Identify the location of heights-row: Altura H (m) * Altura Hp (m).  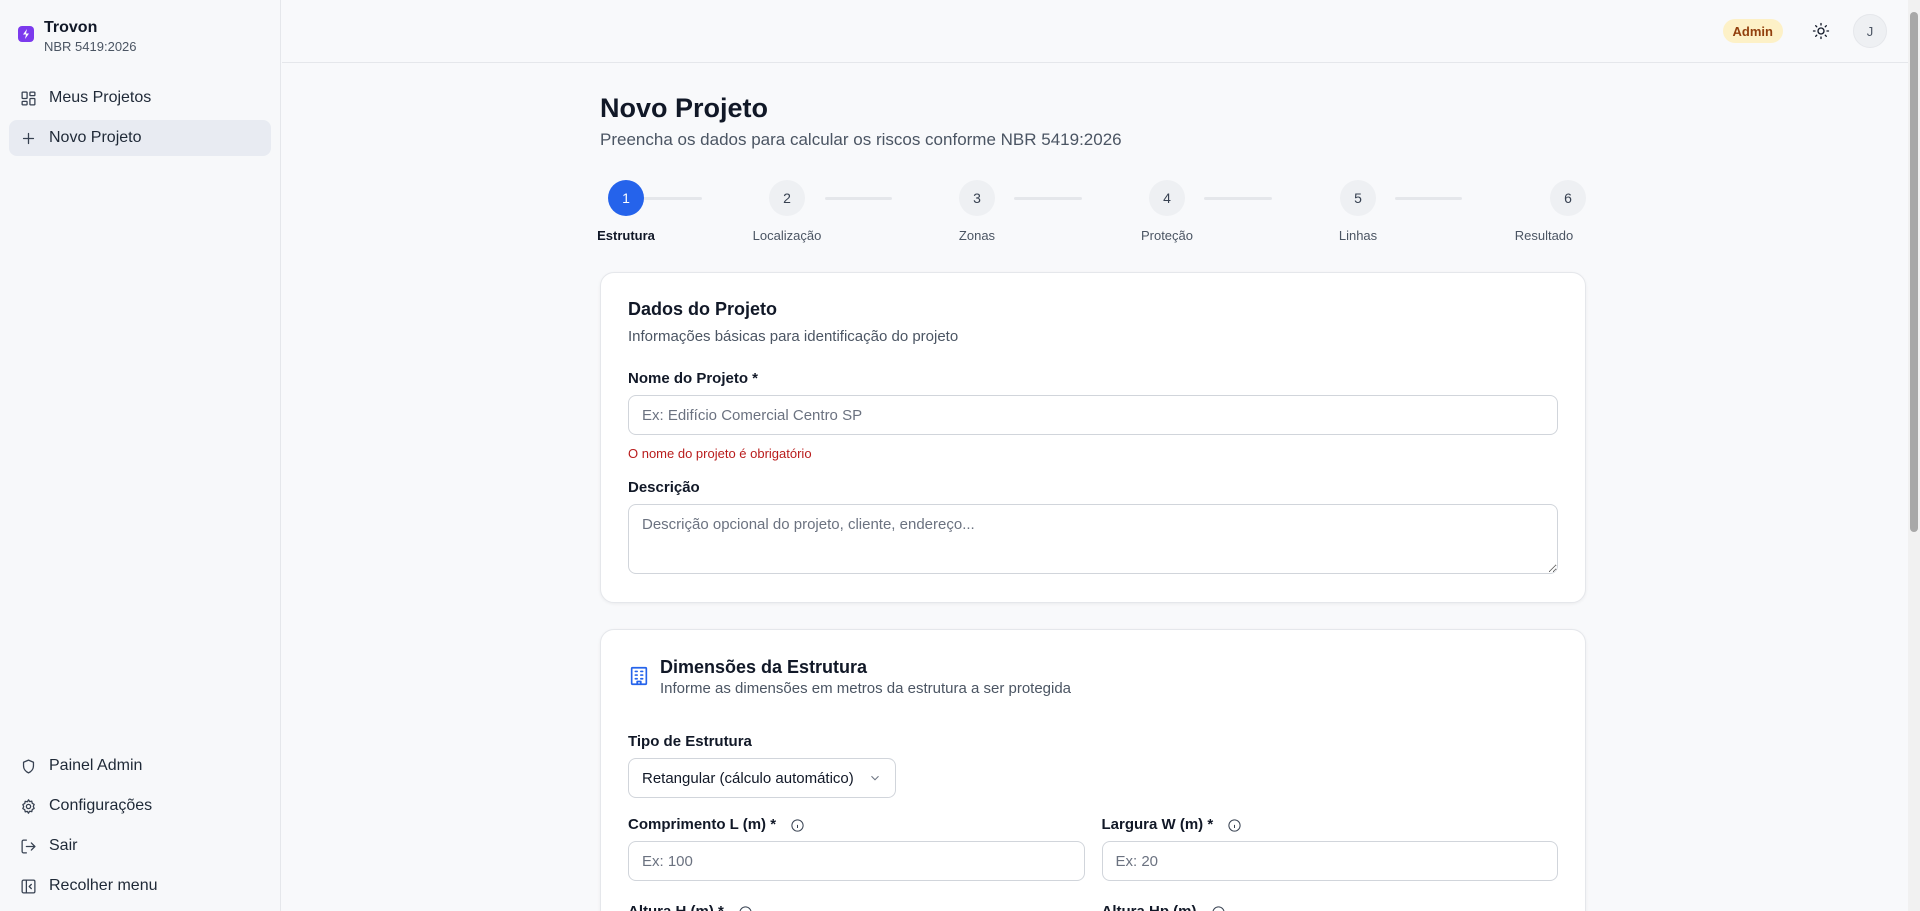
(1093, 907).